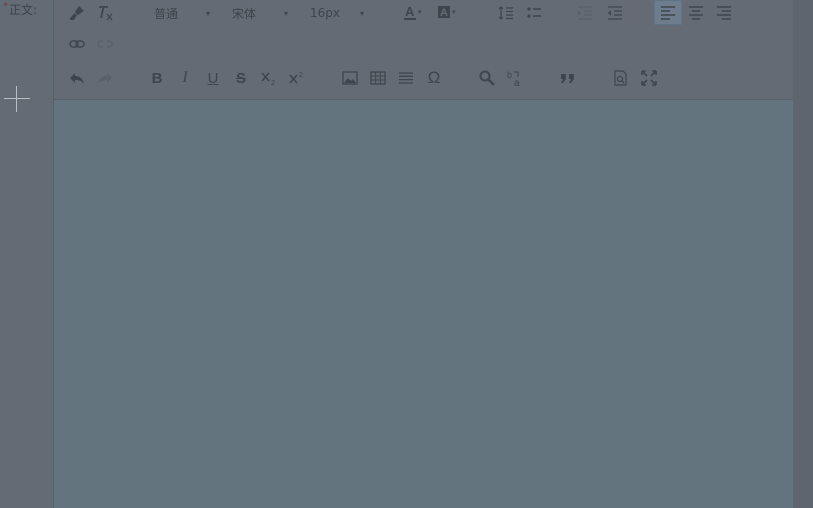 The image size is (813, 508). I want to click on replace-icon: ba, so click(515, 78).